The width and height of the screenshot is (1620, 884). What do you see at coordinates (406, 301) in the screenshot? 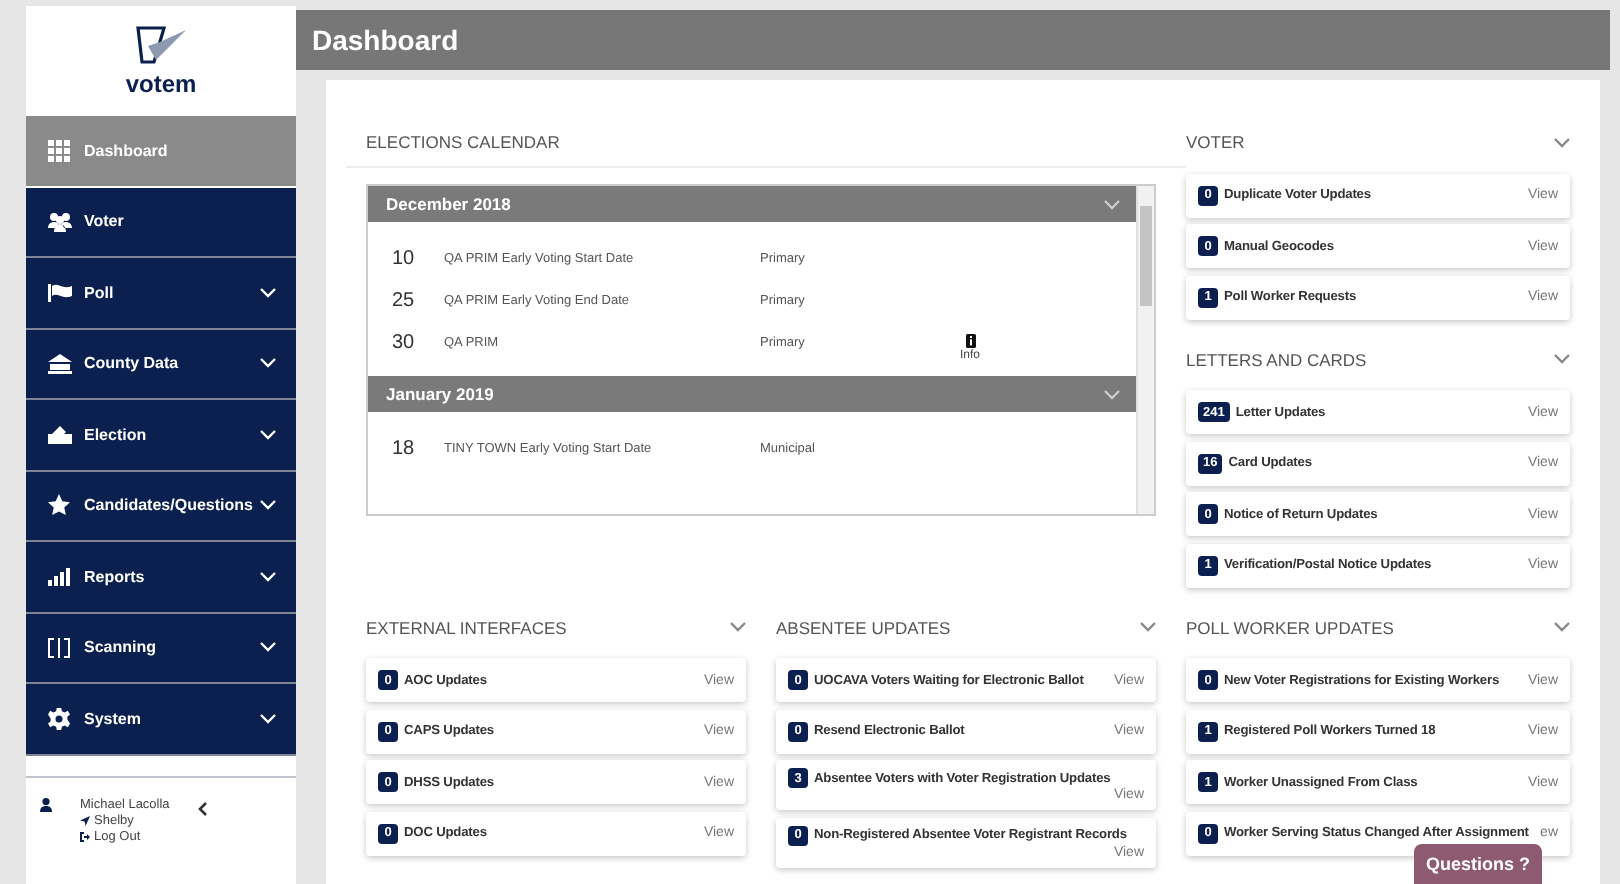
I see `event-day: 25` at bounding box center [406, 301].